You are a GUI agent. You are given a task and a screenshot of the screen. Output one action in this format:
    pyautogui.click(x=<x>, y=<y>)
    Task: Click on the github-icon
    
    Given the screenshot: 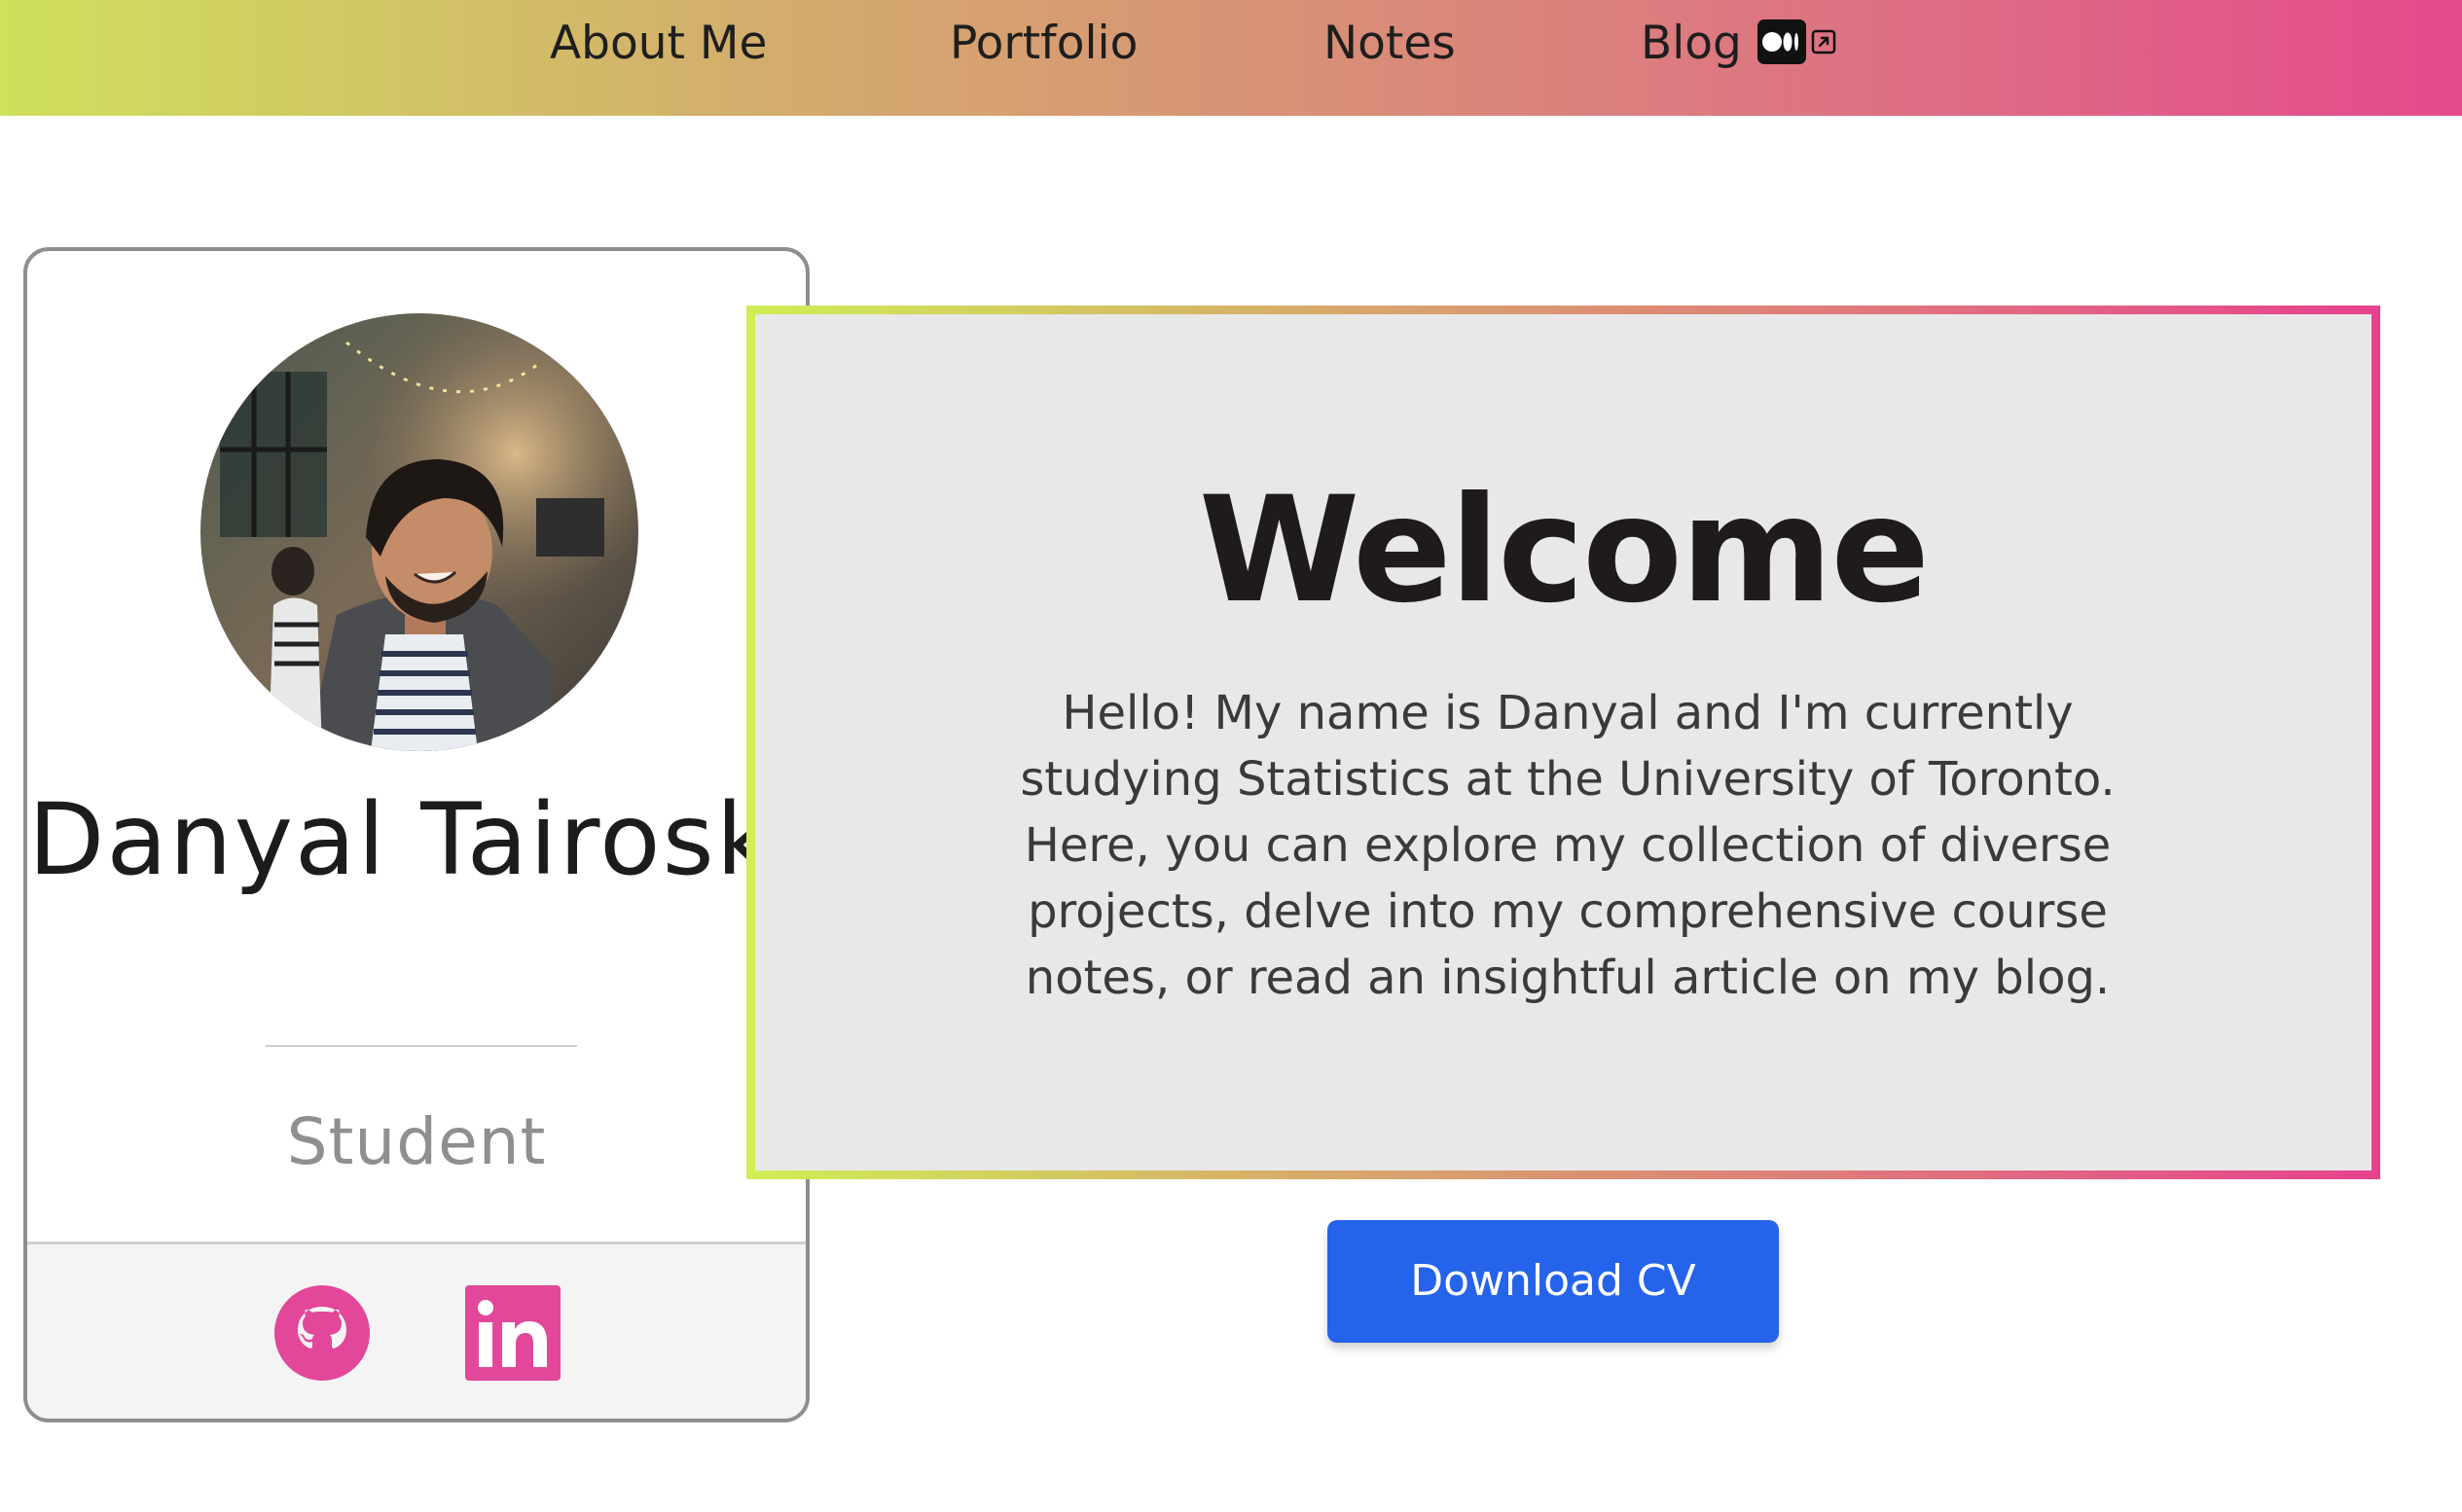 What is the action you would take?
    pyautogui.click(x=322, y=1333)
    